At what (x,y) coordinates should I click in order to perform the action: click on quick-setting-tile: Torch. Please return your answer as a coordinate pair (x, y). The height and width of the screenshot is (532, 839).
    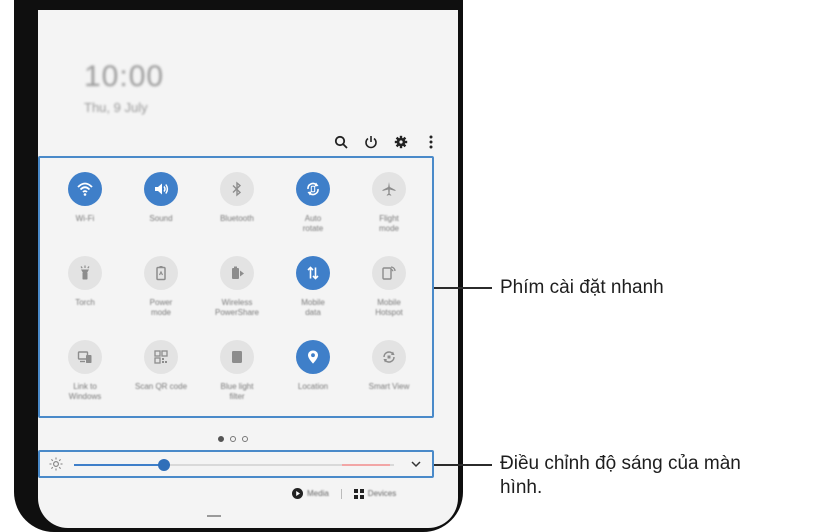
    Looking at the image, I should click on (85, 292).